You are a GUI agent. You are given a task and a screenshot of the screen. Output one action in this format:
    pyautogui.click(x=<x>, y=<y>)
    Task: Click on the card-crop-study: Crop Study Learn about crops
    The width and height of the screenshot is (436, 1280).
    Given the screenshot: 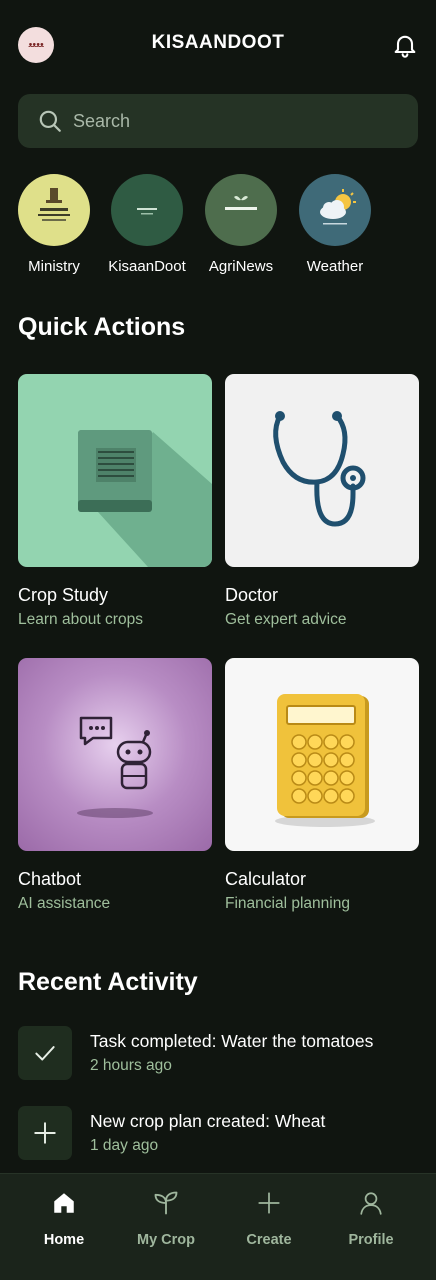 What is the action you would take?
    pyautogui.click(x=115, y=501)
    